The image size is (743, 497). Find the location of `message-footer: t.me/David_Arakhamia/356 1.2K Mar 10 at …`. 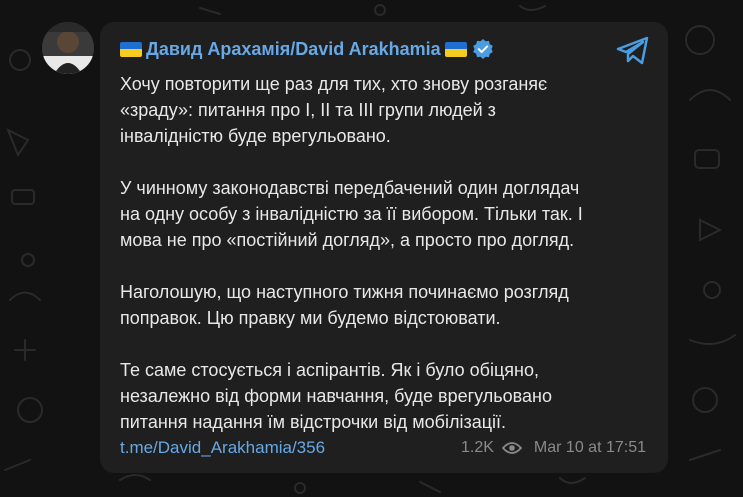

message-footer: t.me/David_Arakhamia/356 1.2K Mar 10 at … is located at coordinates (383, 448).